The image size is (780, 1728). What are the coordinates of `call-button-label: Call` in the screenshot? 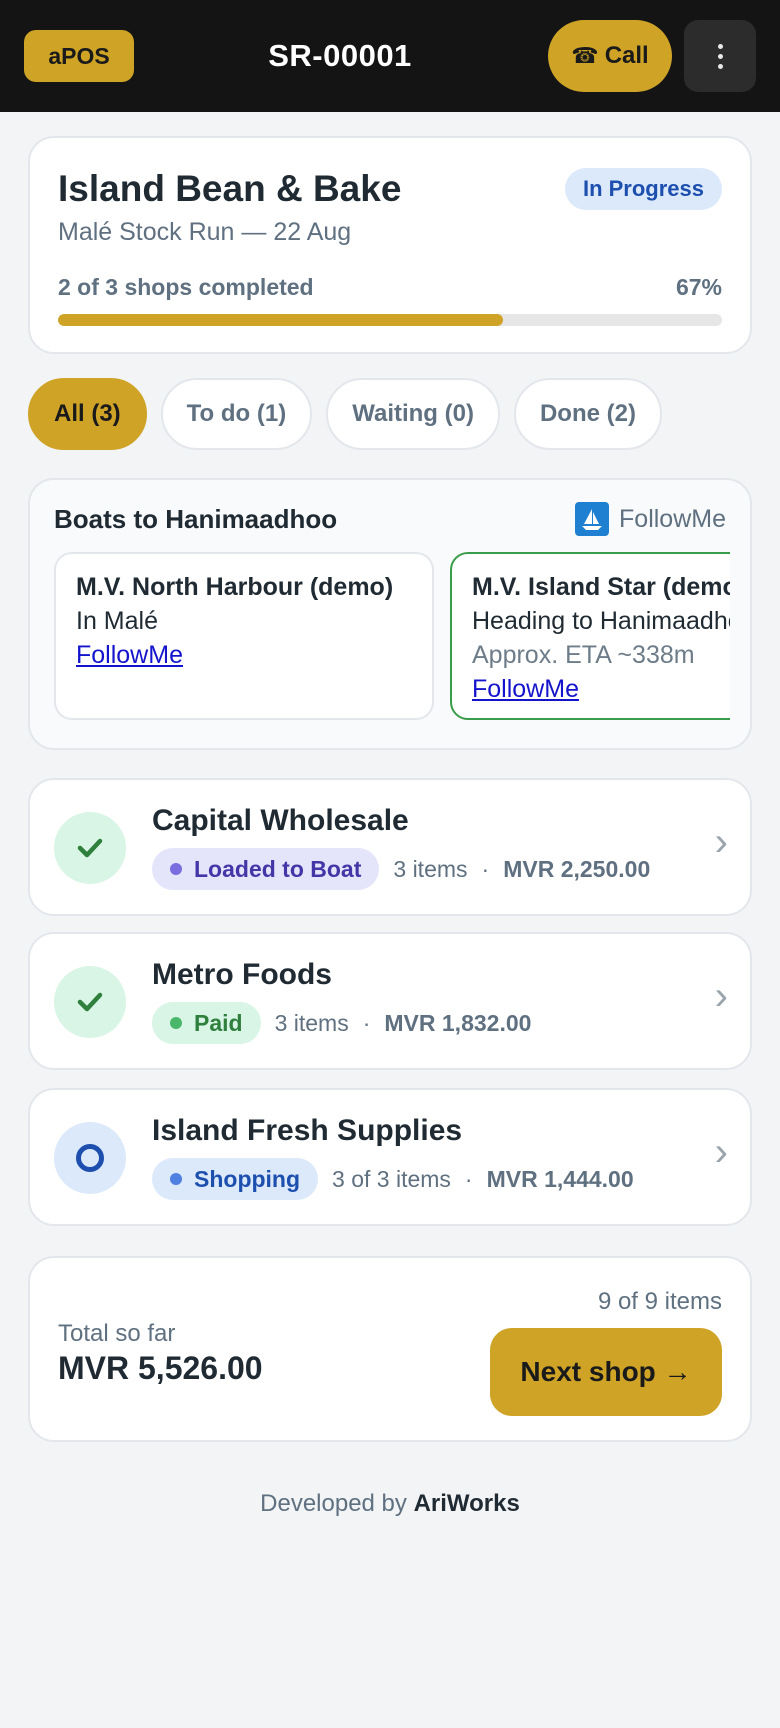 It's located at (626, 55).